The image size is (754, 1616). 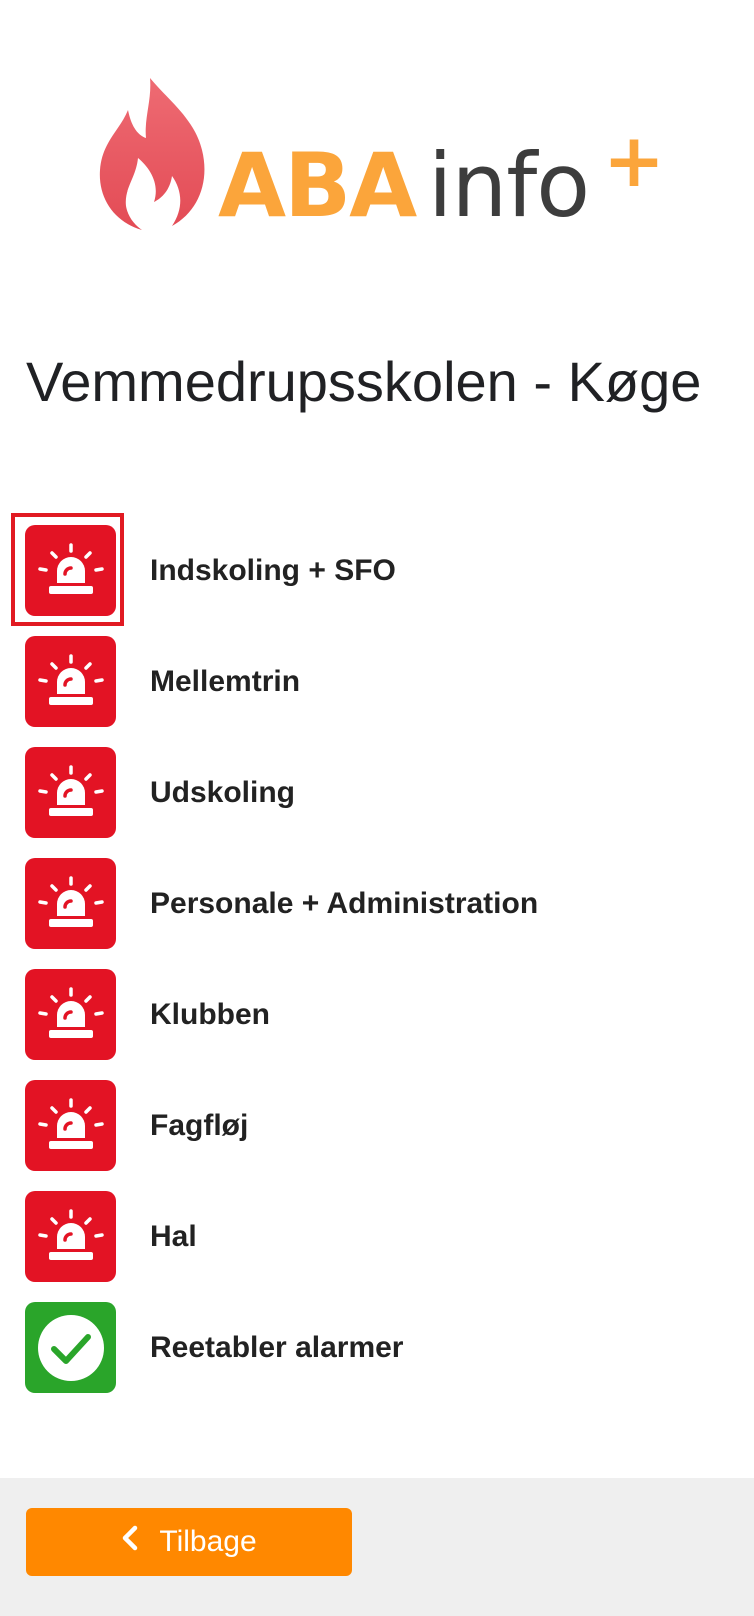 I want to click on alarm-item-hal: Hal, so click(x=377, y=1237).